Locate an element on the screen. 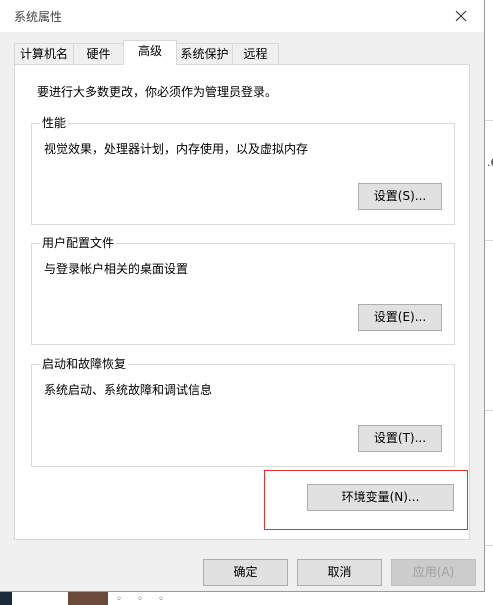 The width and height of the screenshot is (493, 605). highlight-box is located at coordinates (366, 500).